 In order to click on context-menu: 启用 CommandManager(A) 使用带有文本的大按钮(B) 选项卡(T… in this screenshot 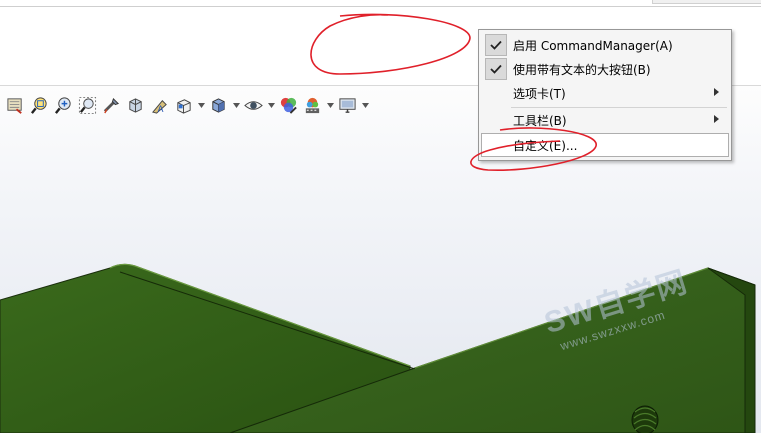, I will do `click(605, 95)`.